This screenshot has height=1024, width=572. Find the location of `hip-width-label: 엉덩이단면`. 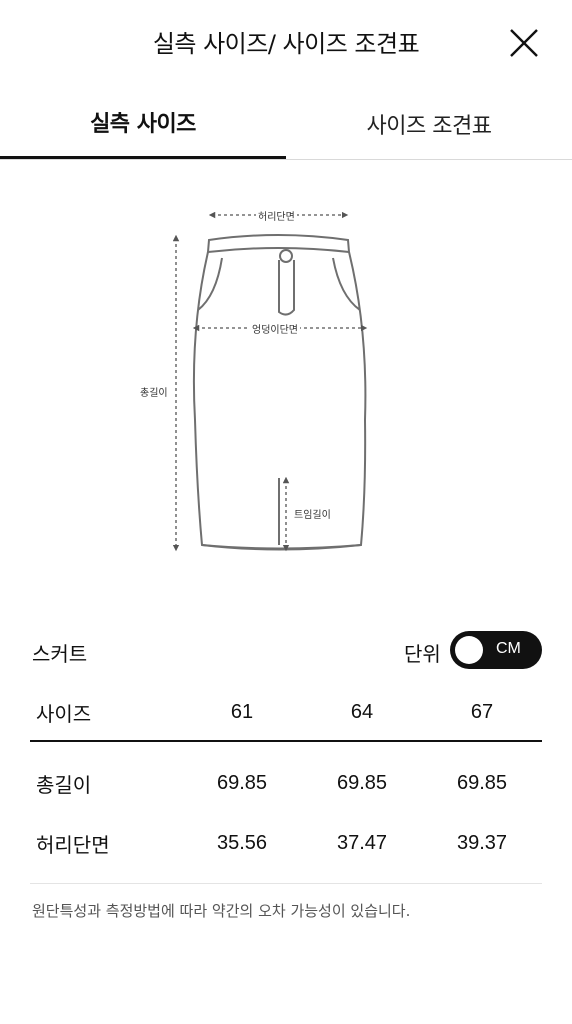

hip-width-label: 엉덩이단면 is located at coordinates (275, 328).